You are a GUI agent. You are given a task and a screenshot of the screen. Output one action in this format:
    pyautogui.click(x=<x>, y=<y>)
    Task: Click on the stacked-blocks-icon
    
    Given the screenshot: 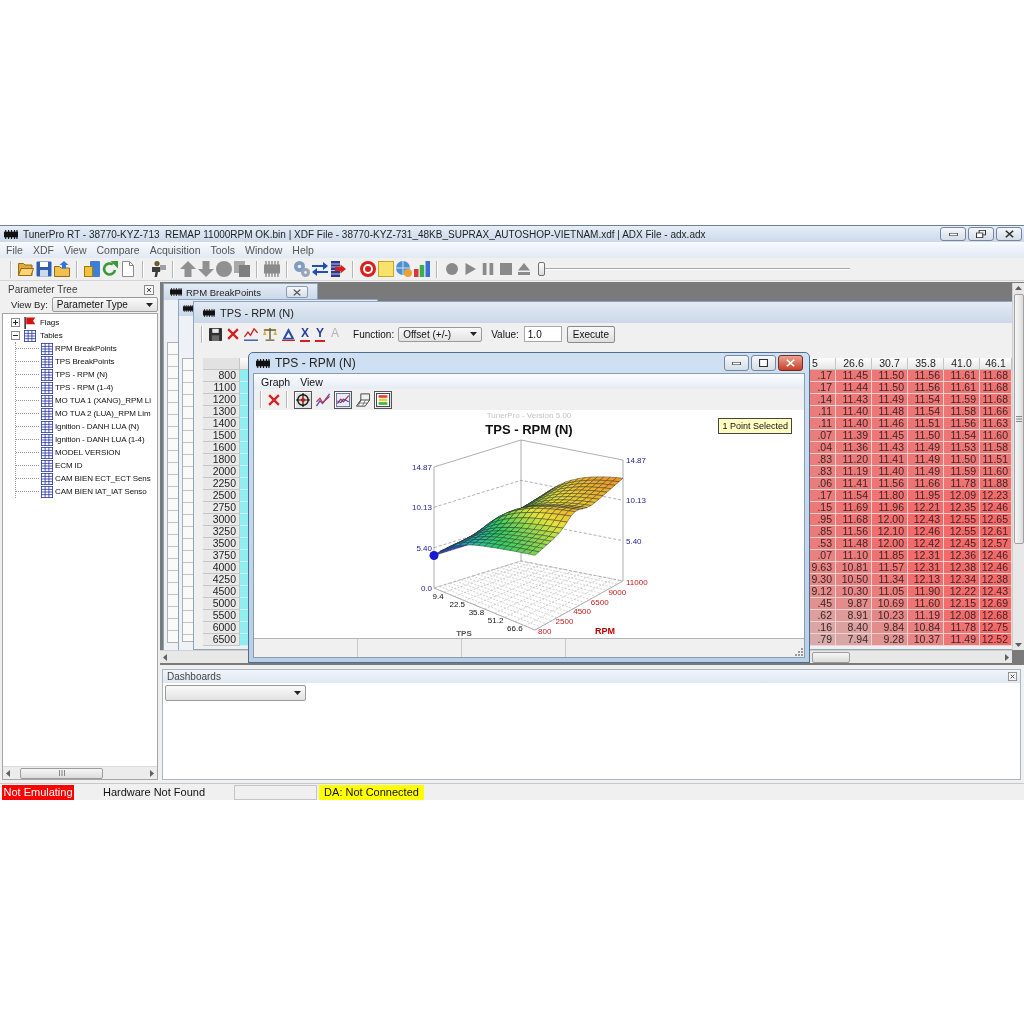 What is the action you would take?
    pyautogui.click(x=92, y=269)
    